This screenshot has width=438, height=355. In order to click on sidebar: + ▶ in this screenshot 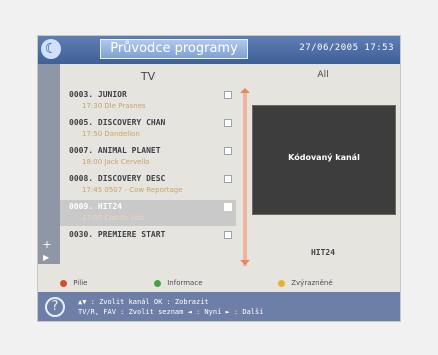, I will do `click(49, 164)`.